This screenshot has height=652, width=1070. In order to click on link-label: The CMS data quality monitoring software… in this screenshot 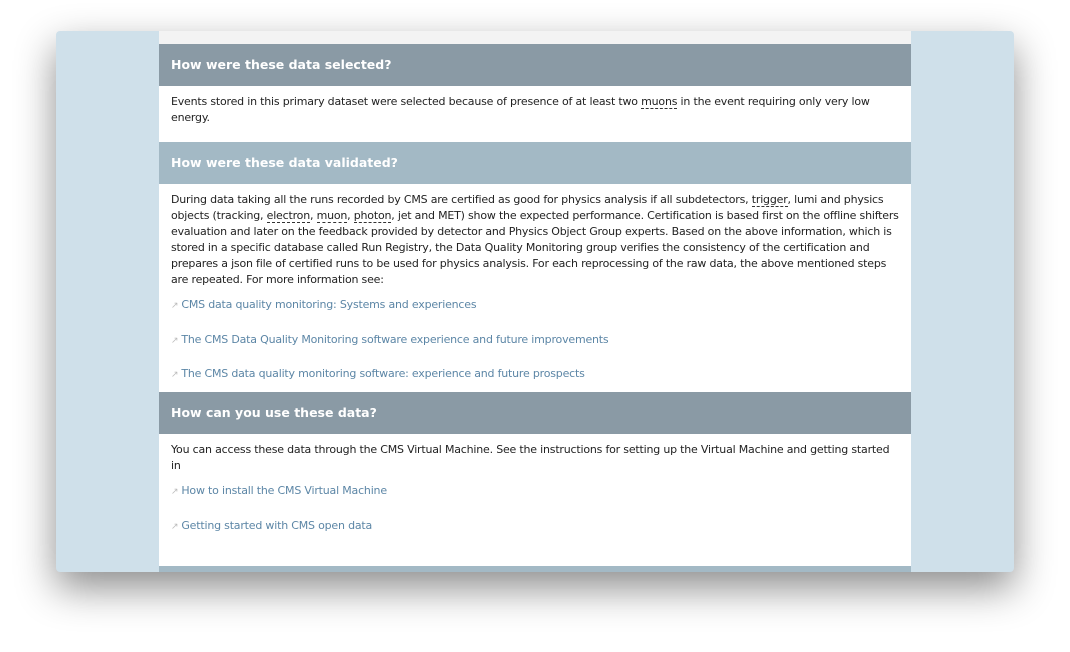, I will do `click(382, 373)`.